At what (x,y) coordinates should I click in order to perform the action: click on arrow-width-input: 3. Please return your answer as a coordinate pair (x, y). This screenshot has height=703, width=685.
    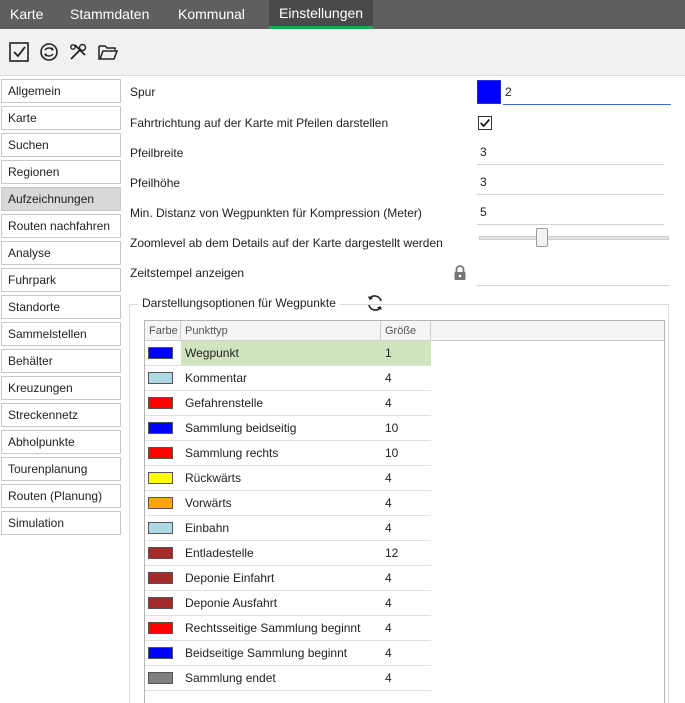
    Looking at the image, I should click on (570, 153).